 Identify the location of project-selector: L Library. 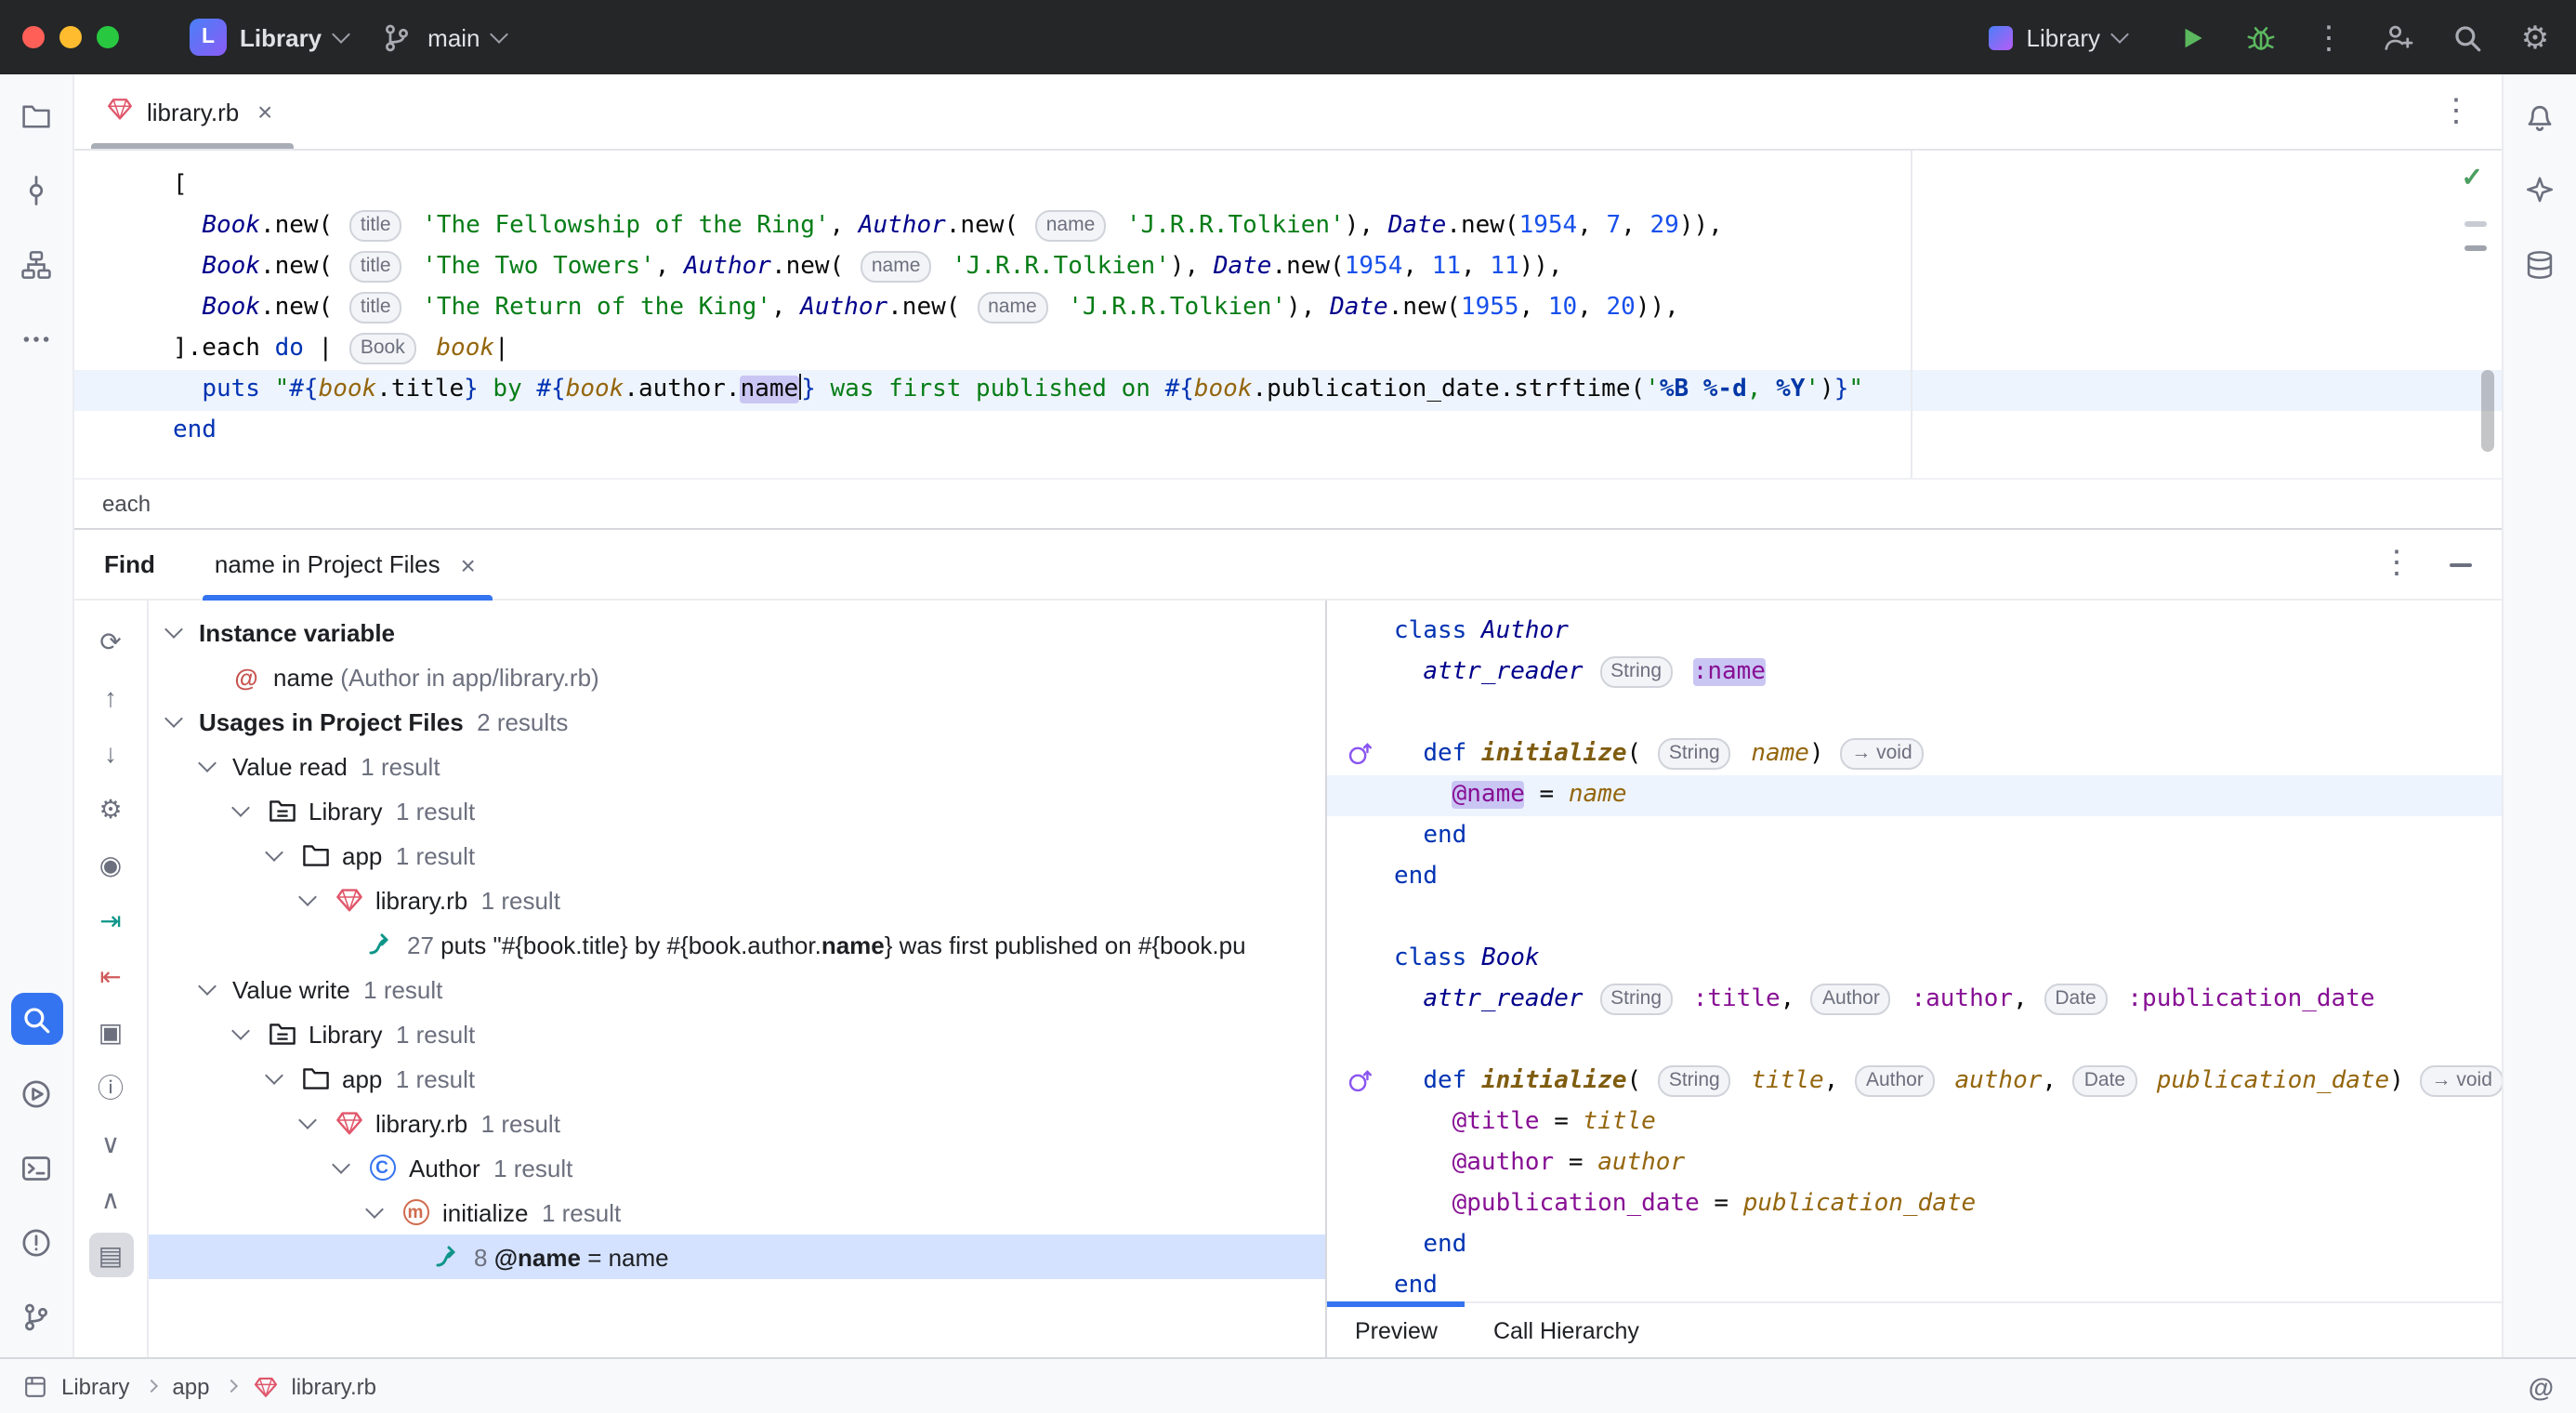
(268, 37).